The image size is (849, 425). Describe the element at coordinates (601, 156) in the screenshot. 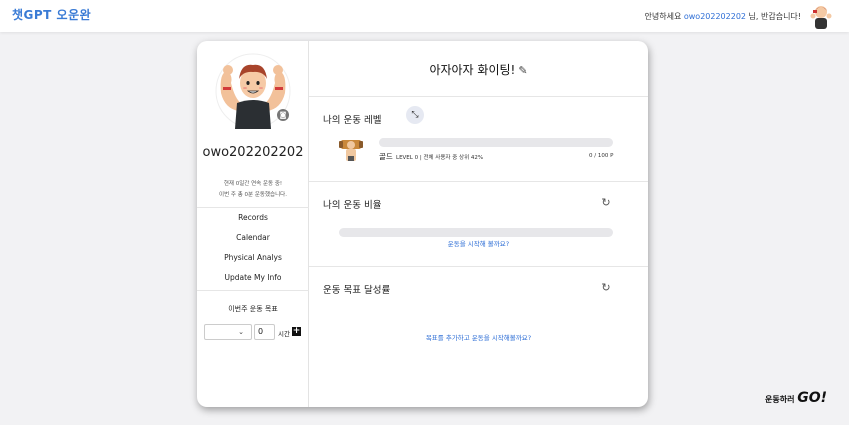

I see `level-points: 0 / 100 P` at that location.